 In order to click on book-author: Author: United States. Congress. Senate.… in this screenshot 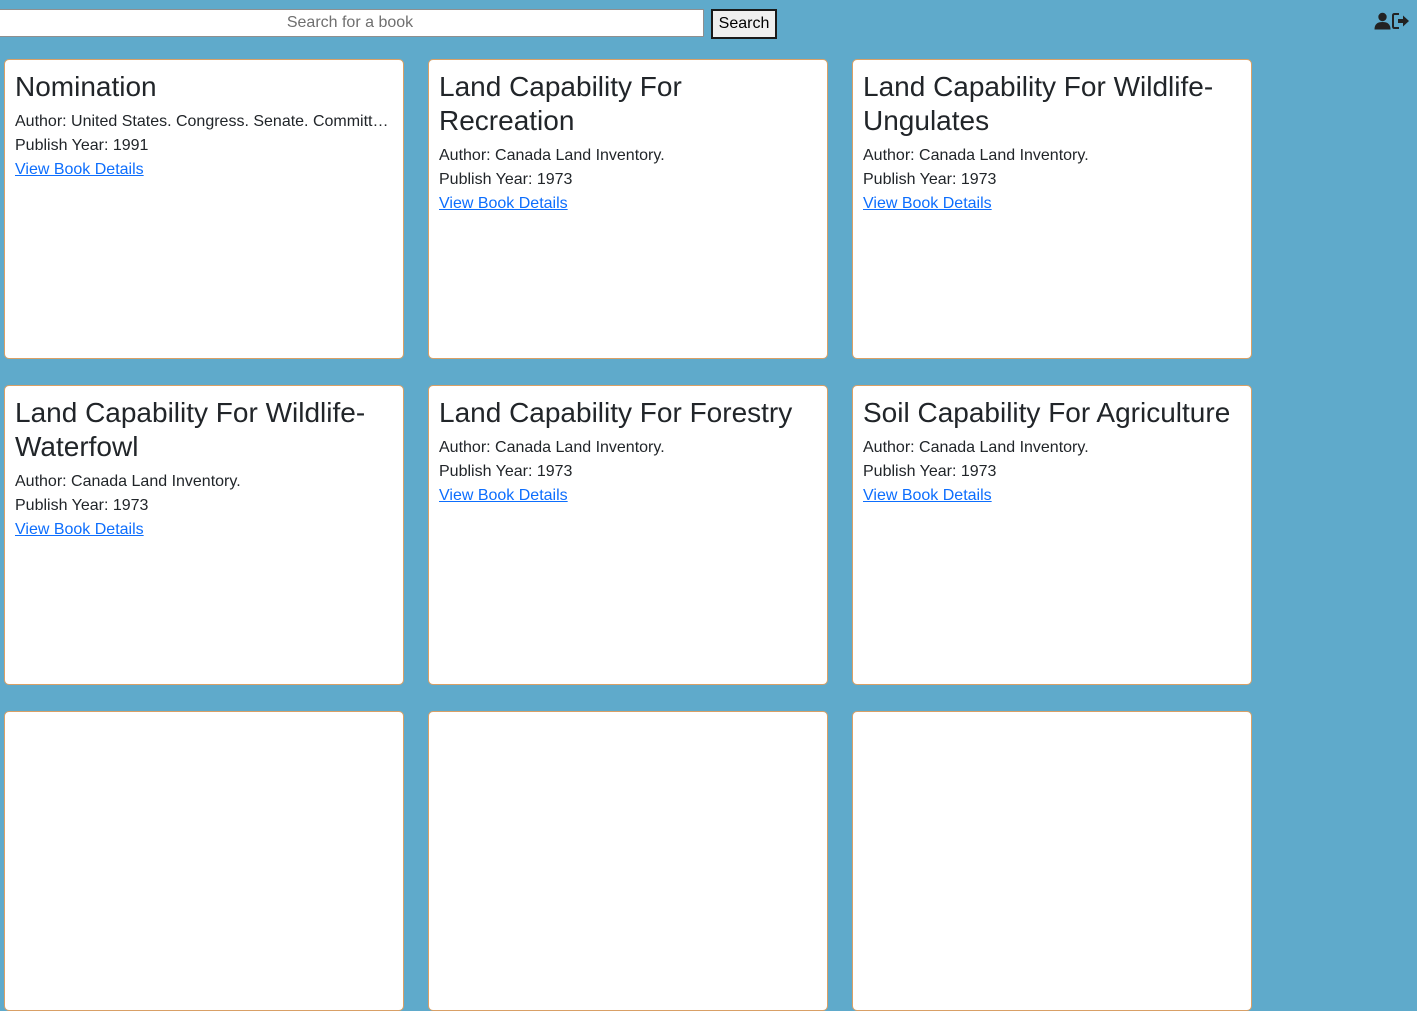, I will do `click(204, 121)`.